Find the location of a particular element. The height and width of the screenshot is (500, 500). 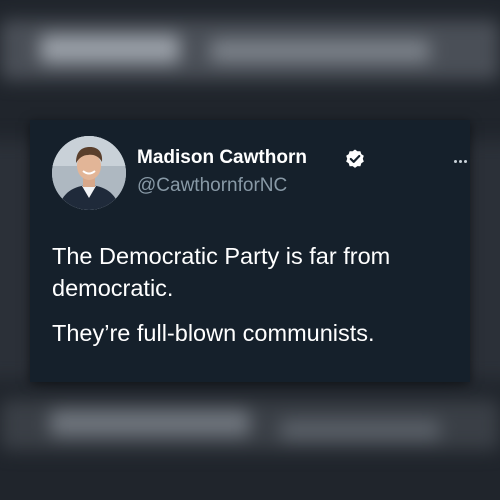

display-name: Madison Cawthorn is located at coordinates (222, 158).